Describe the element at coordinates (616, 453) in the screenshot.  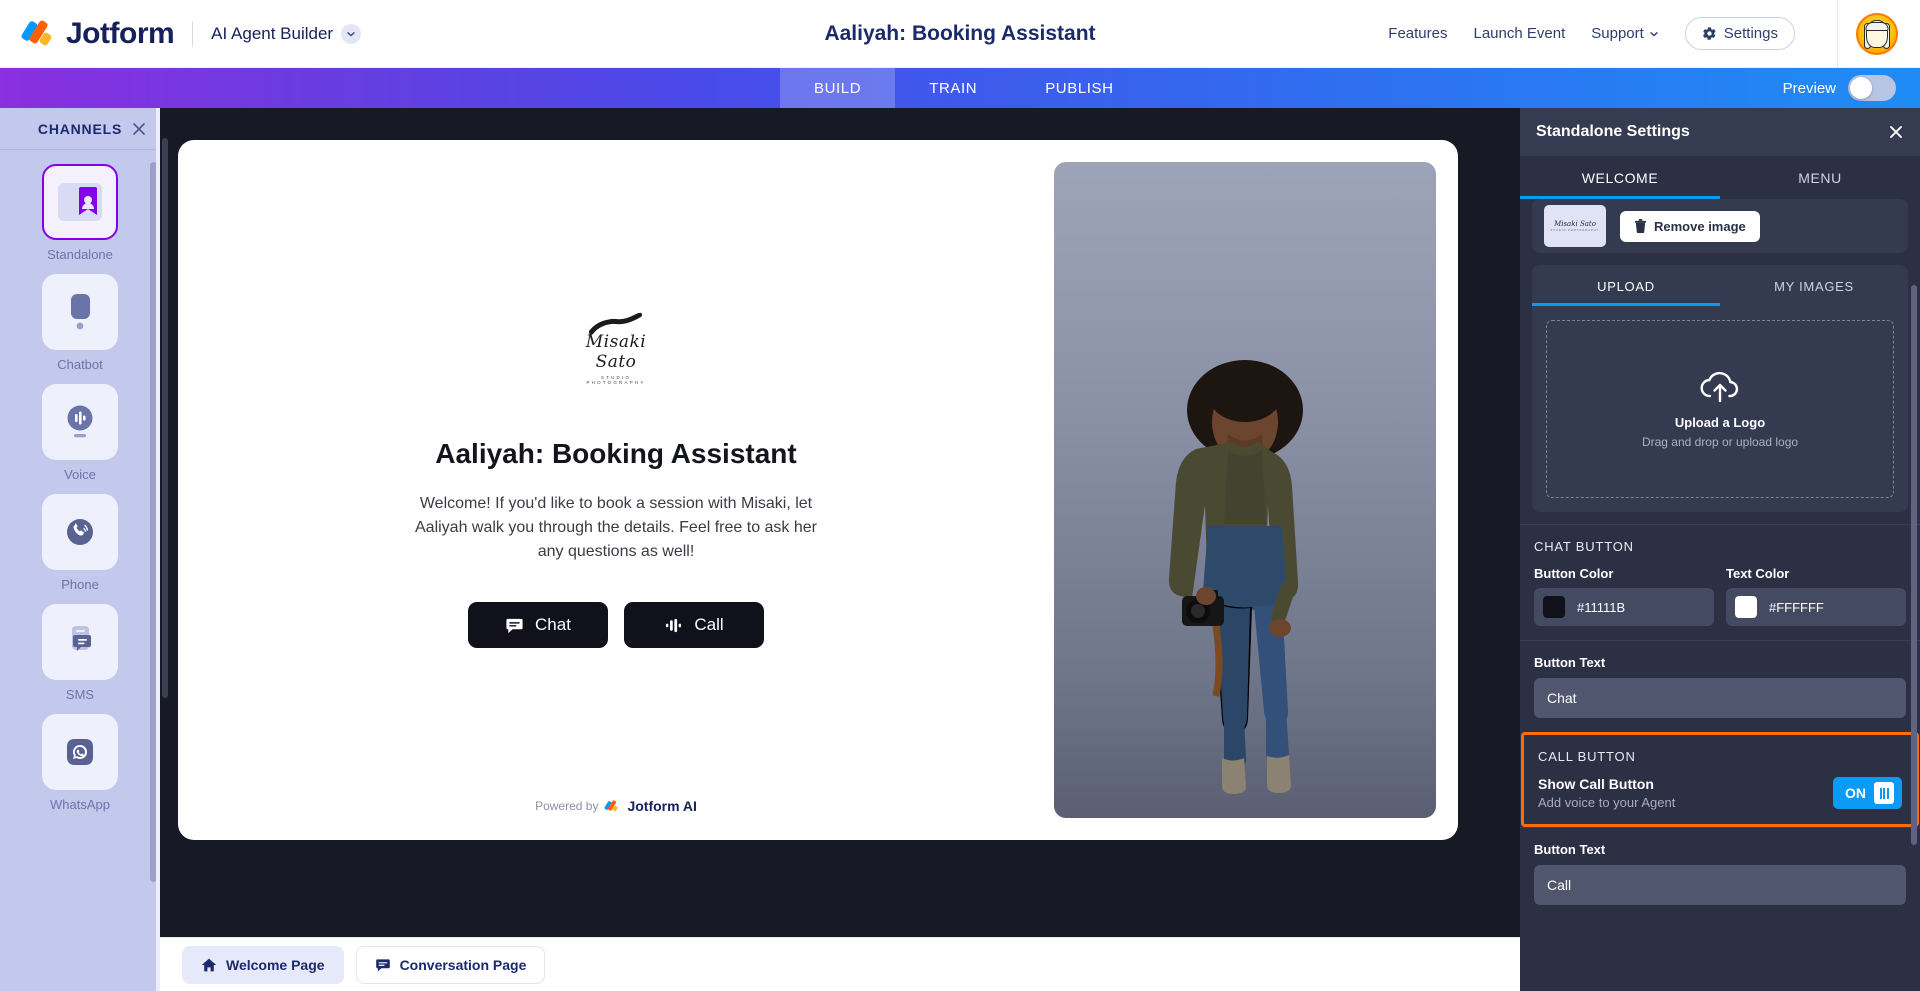
I see `welcome-title: Aaliyah: Booking Assistant` at that location.